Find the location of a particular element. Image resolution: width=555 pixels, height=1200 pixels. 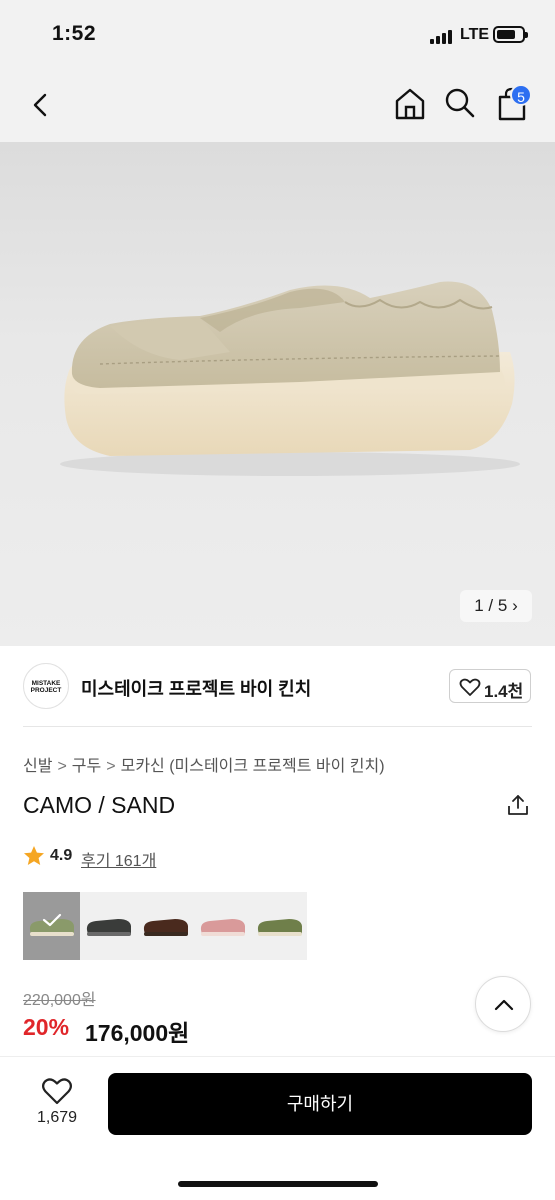

brand-name: 미스테이크 프로젝트 바이 킨치 is located at coordinates (196, 688).